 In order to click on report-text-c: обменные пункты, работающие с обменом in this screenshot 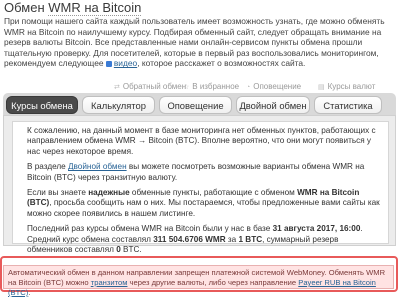, I will do `click(213, 193)`.